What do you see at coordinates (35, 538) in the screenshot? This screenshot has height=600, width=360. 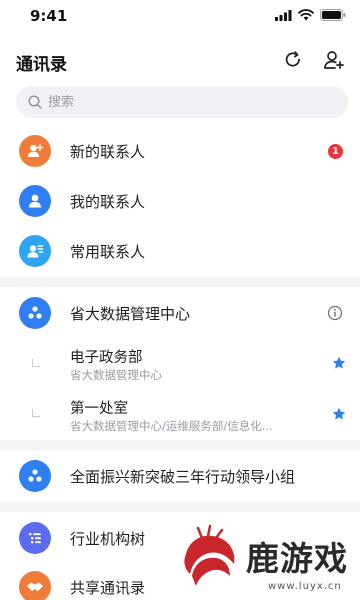 I see `list-tree-icon` at bounding box center [35, 538].